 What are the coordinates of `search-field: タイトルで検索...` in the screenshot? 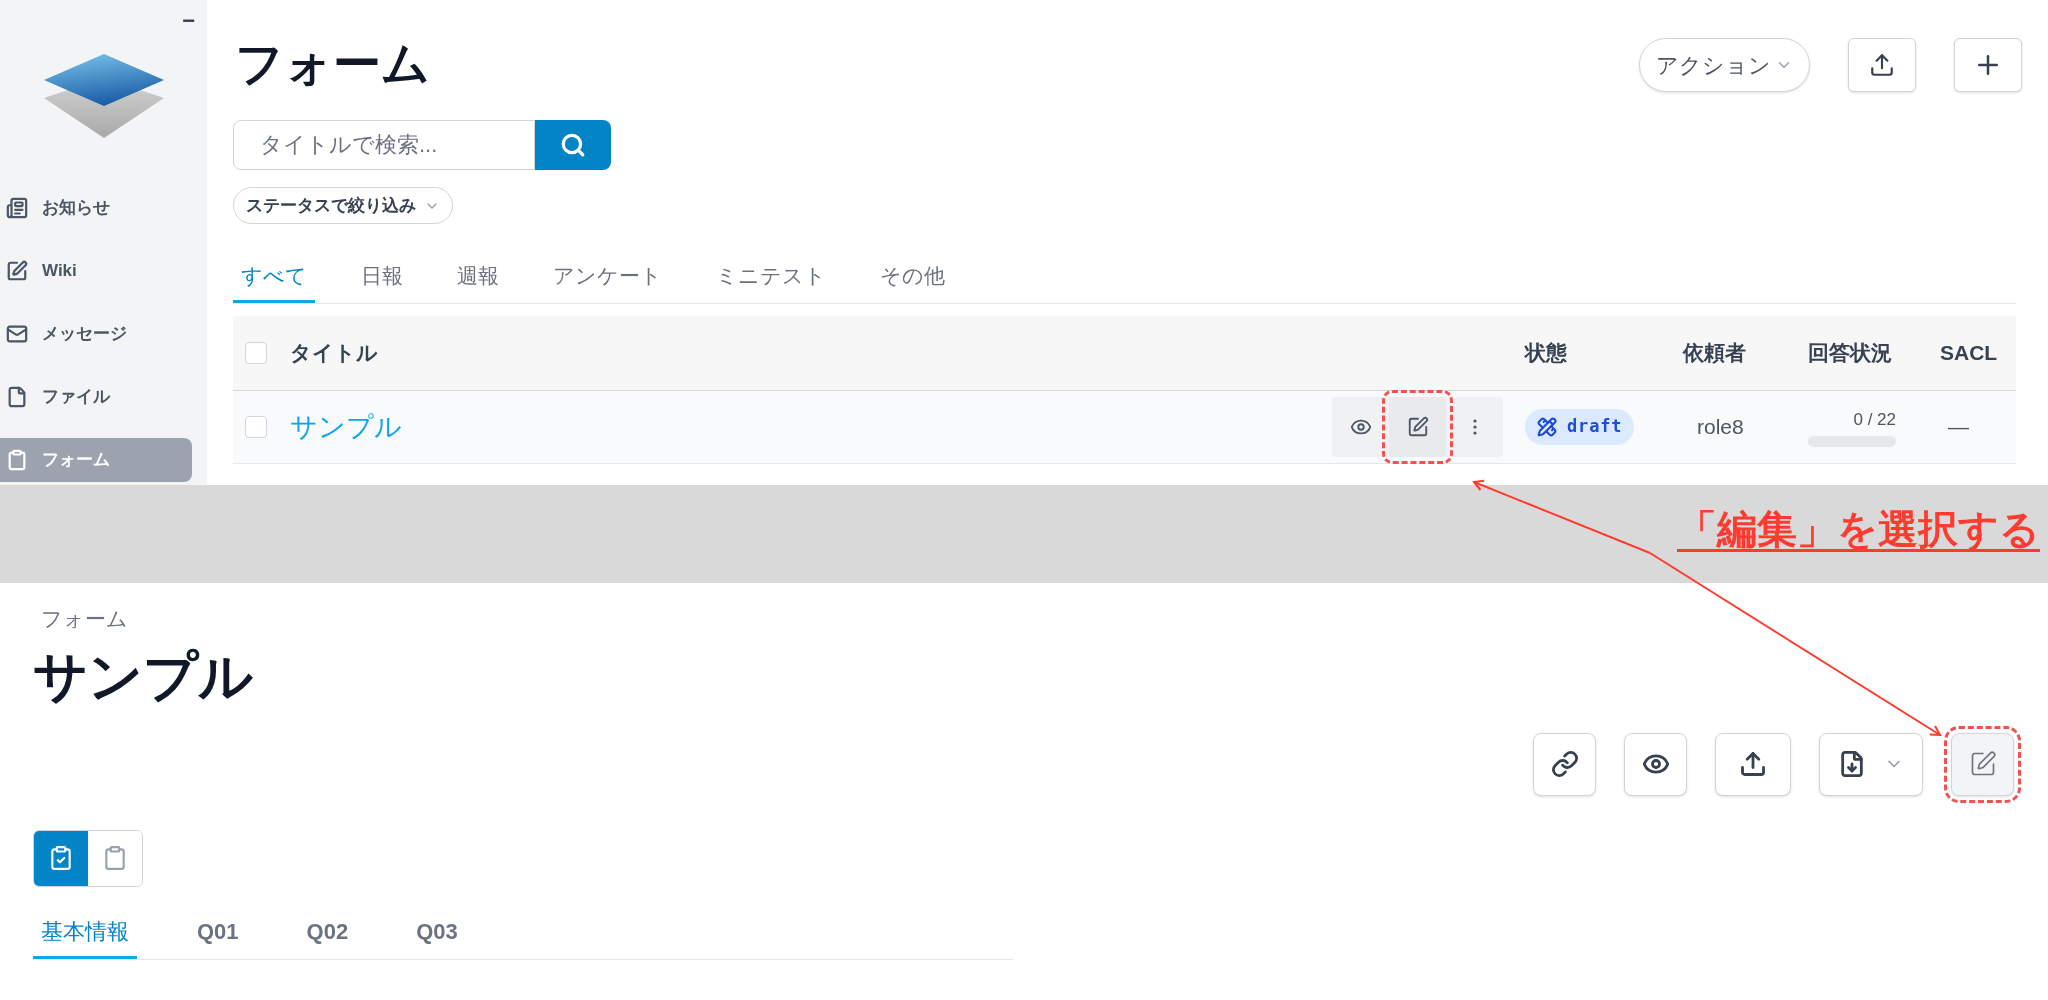 It's located at (384, 145).